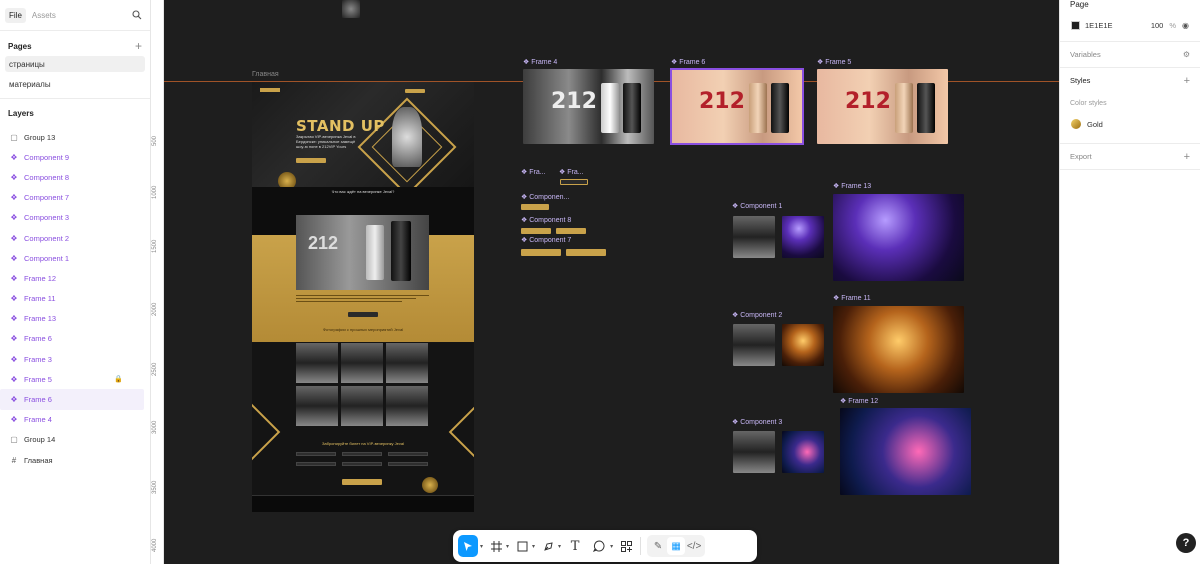  Describe the element at coordinates (1075, 25) in the screenshot. I see `bg-color-swatch` at that location.